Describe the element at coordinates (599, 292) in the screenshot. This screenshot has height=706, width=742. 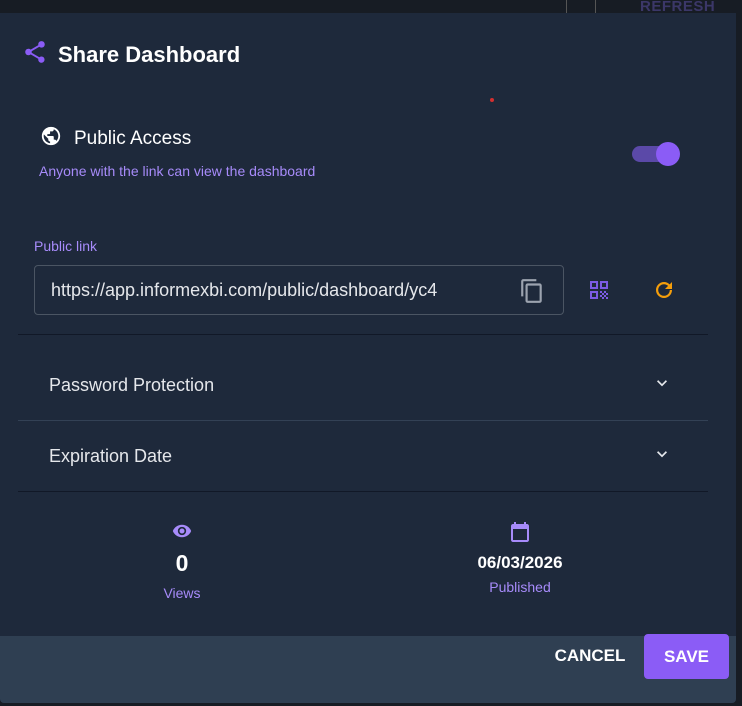
I see `qr-code-icon` at that location.